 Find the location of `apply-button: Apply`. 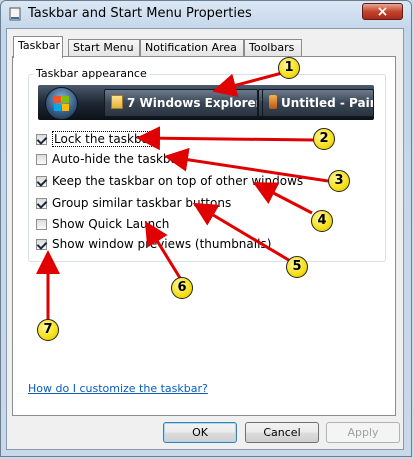

apply-button: Apply is located at coordinates (363, 432).